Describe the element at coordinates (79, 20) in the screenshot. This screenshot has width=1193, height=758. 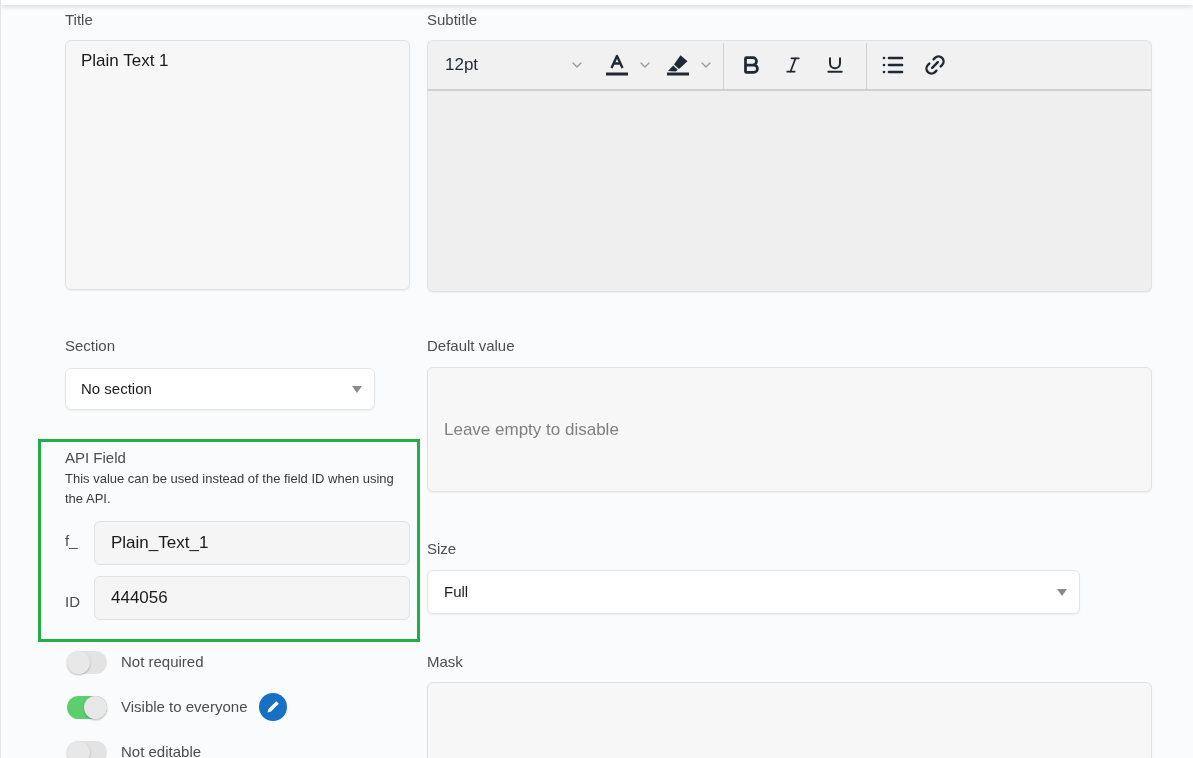
I see `field-label: Title` at that location.